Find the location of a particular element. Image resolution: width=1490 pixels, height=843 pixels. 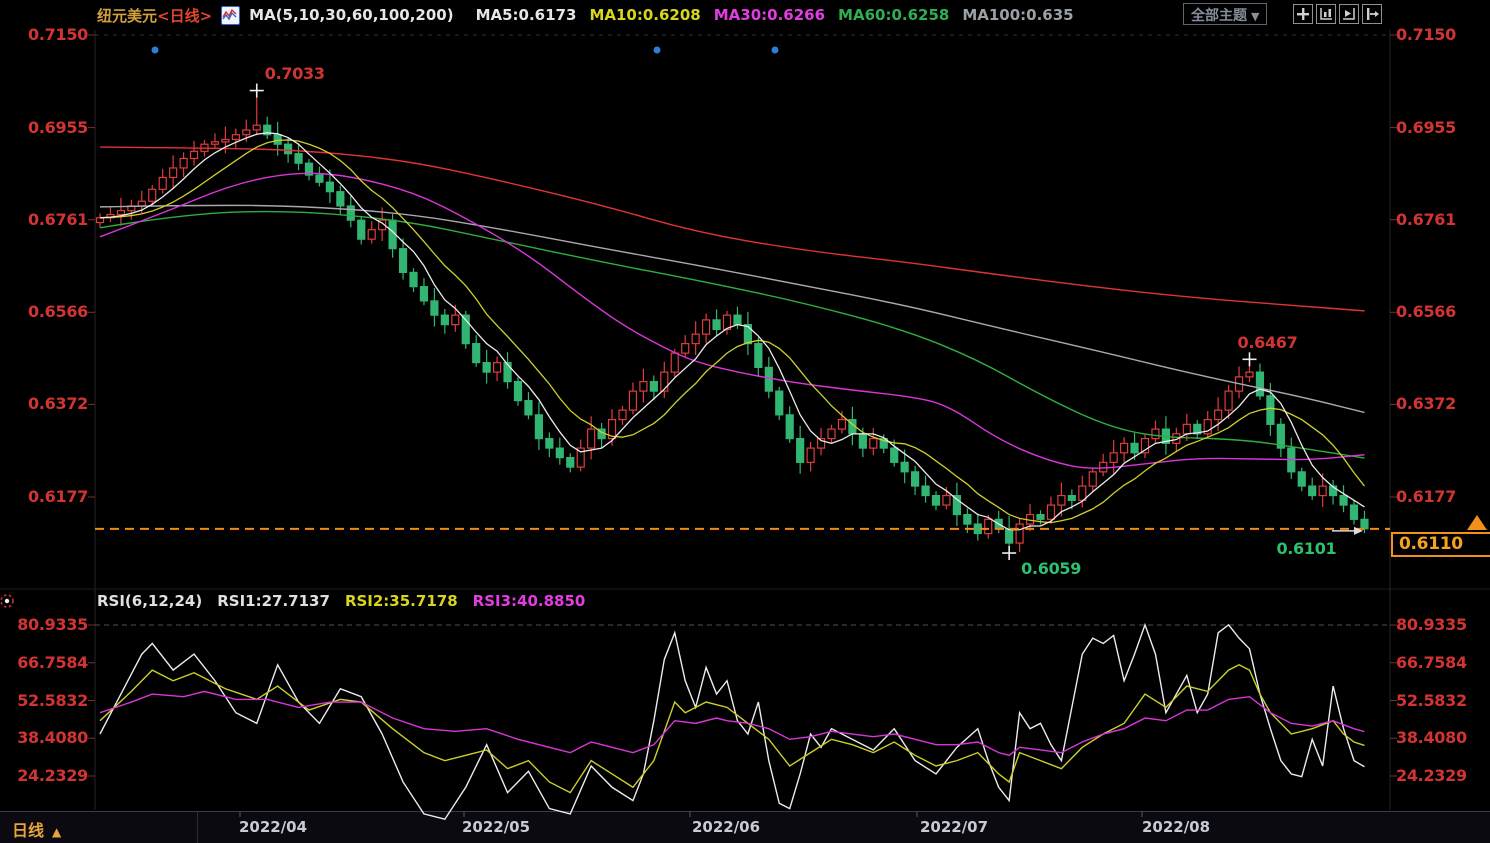

rsi2-value-label: RSI2:35.7178 is located at coordinates (401, 601).